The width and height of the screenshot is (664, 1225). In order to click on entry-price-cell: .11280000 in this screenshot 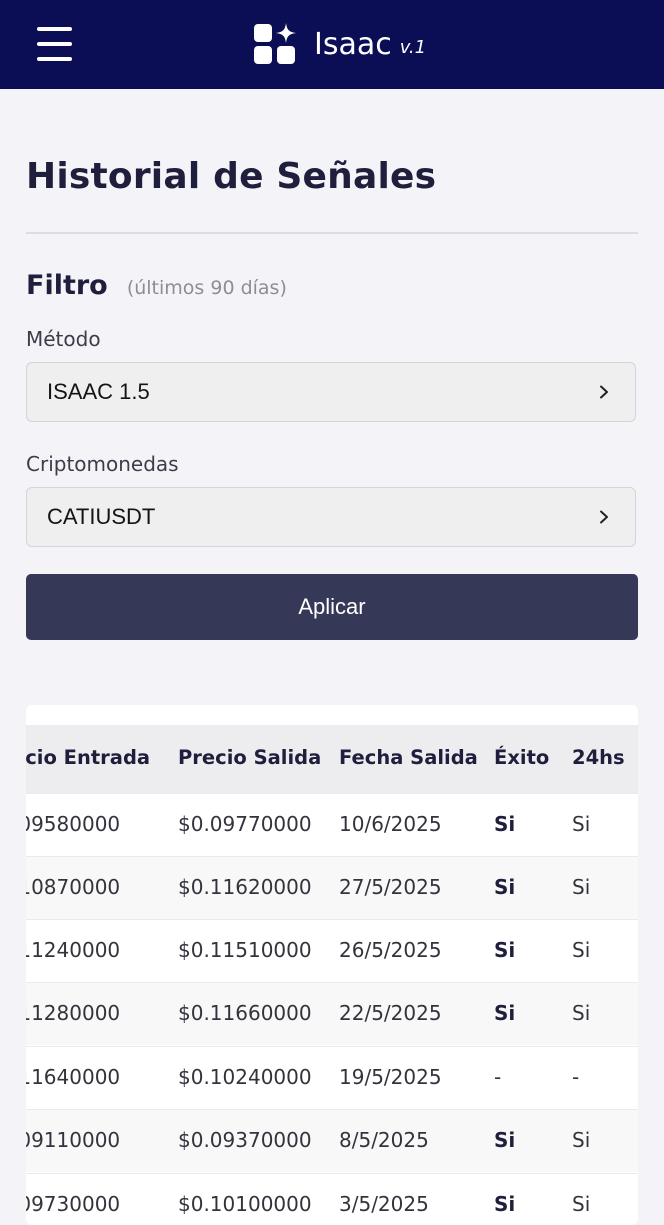, I will do `click(73, 1013)`.